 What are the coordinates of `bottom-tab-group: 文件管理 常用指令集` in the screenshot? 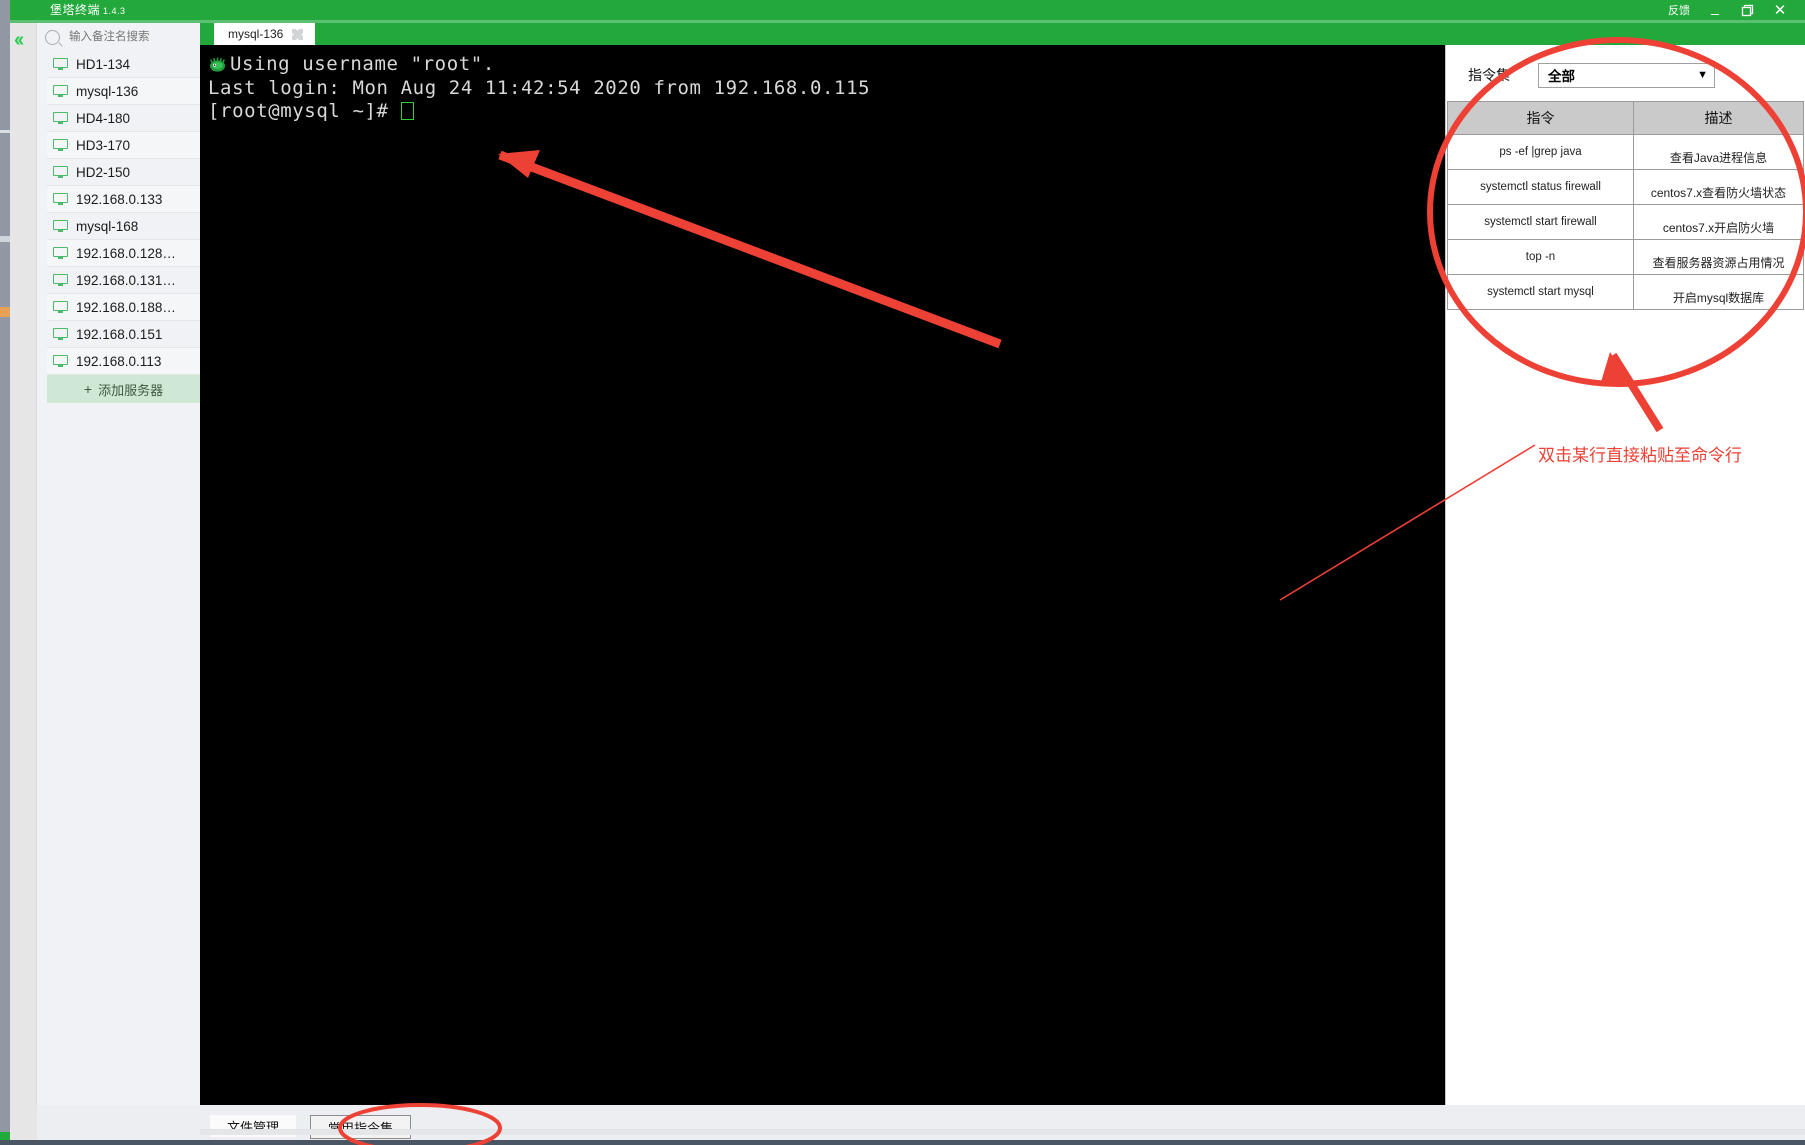 It's located at (311, 1127).